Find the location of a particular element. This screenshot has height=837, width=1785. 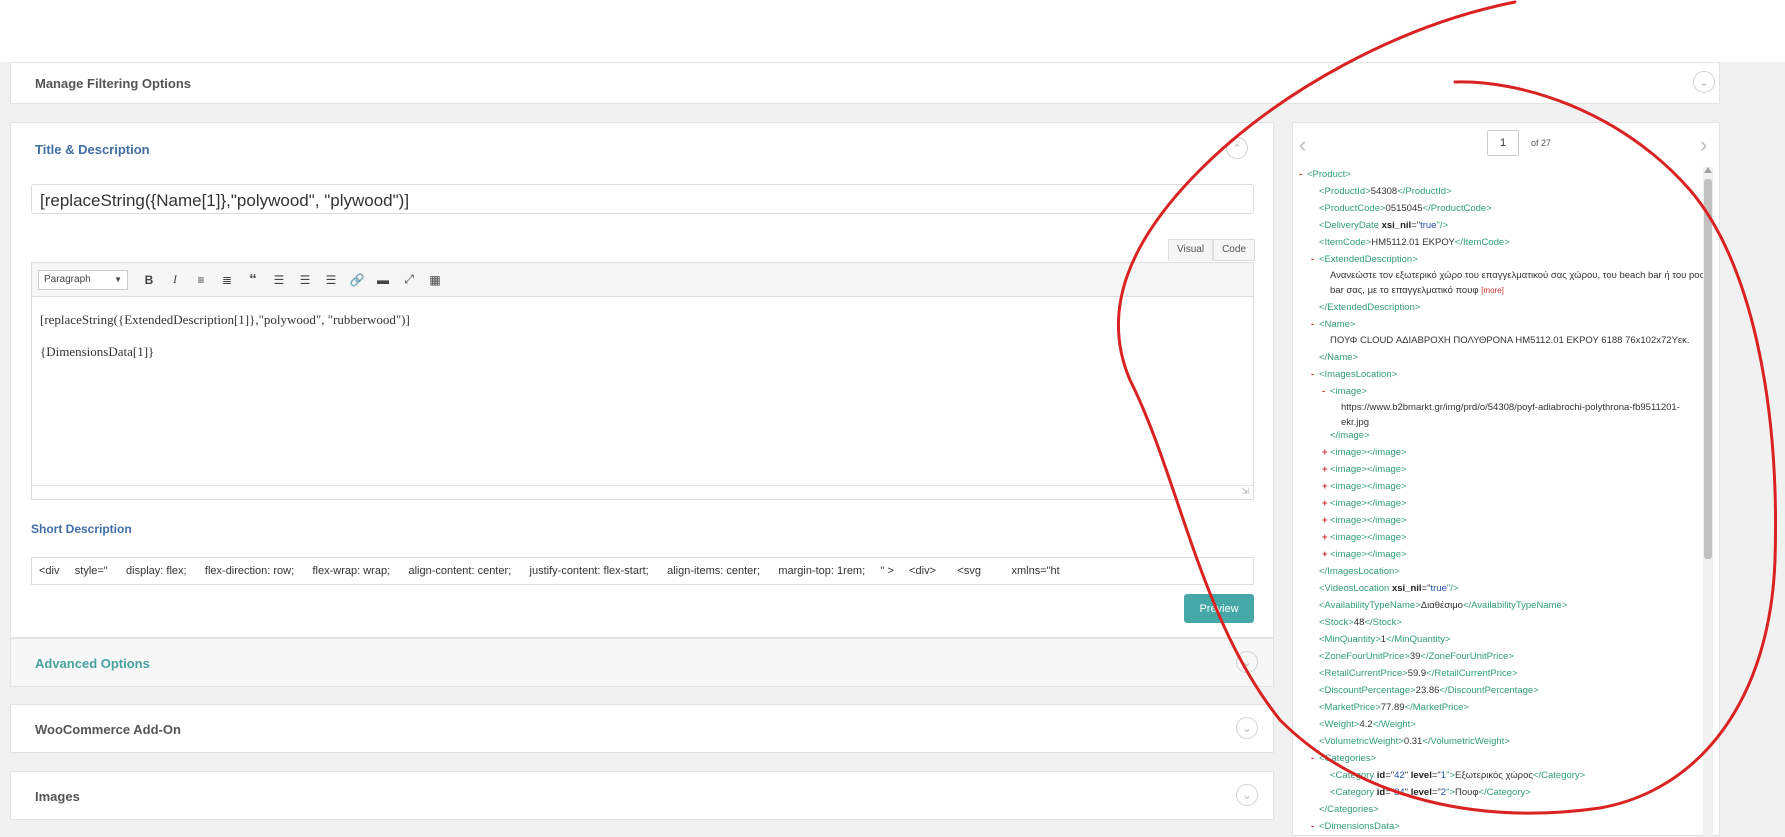

align-center-icon: ☰ is located at coordinates (305, 280).